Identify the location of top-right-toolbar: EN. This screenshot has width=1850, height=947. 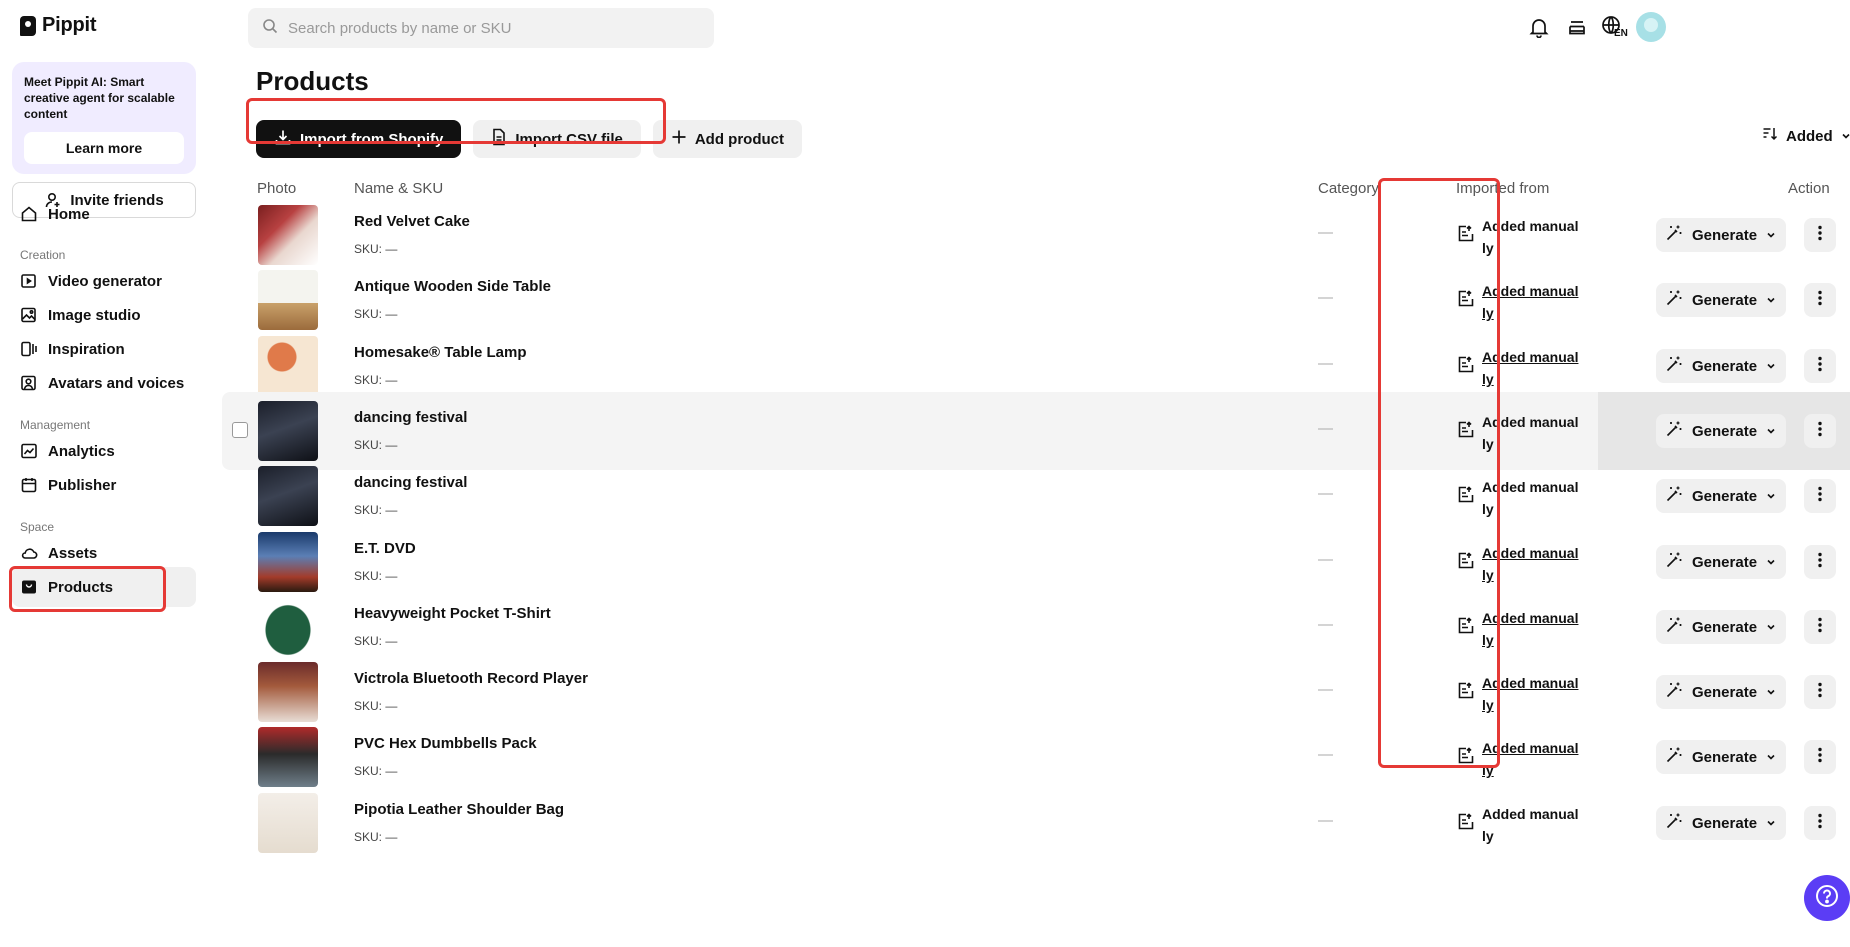
(1650, 27).